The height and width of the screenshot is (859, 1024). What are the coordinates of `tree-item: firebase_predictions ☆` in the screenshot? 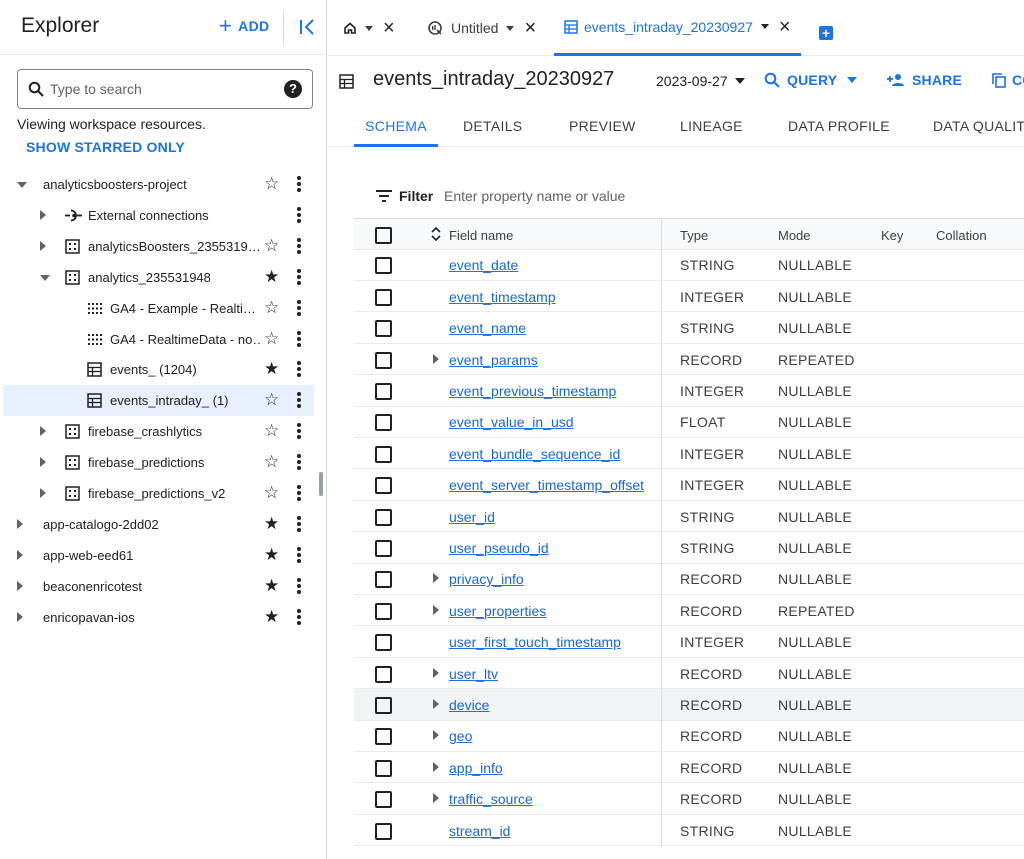 It's located at (158, 462).